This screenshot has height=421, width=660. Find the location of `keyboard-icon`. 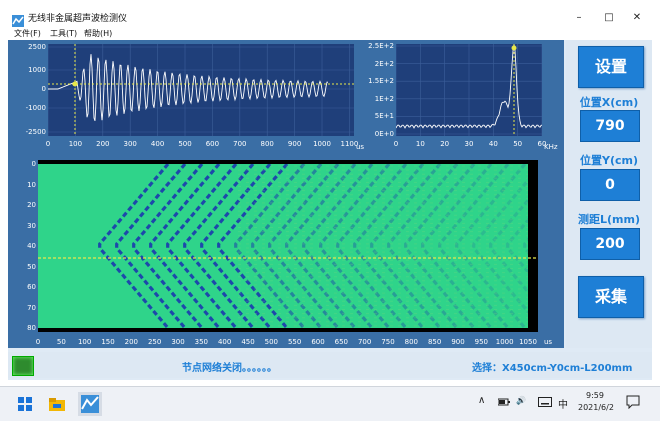

keyboard-icon is located at coordinates (545, 403).